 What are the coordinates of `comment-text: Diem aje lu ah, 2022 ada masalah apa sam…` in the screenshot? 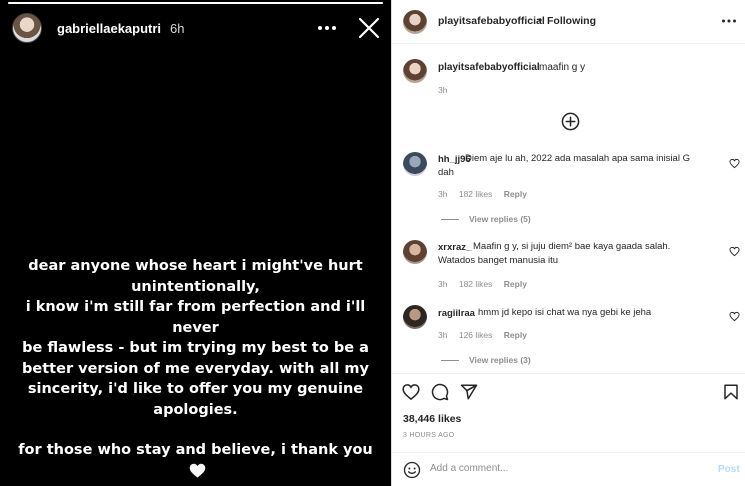 It's located at (564, 165).